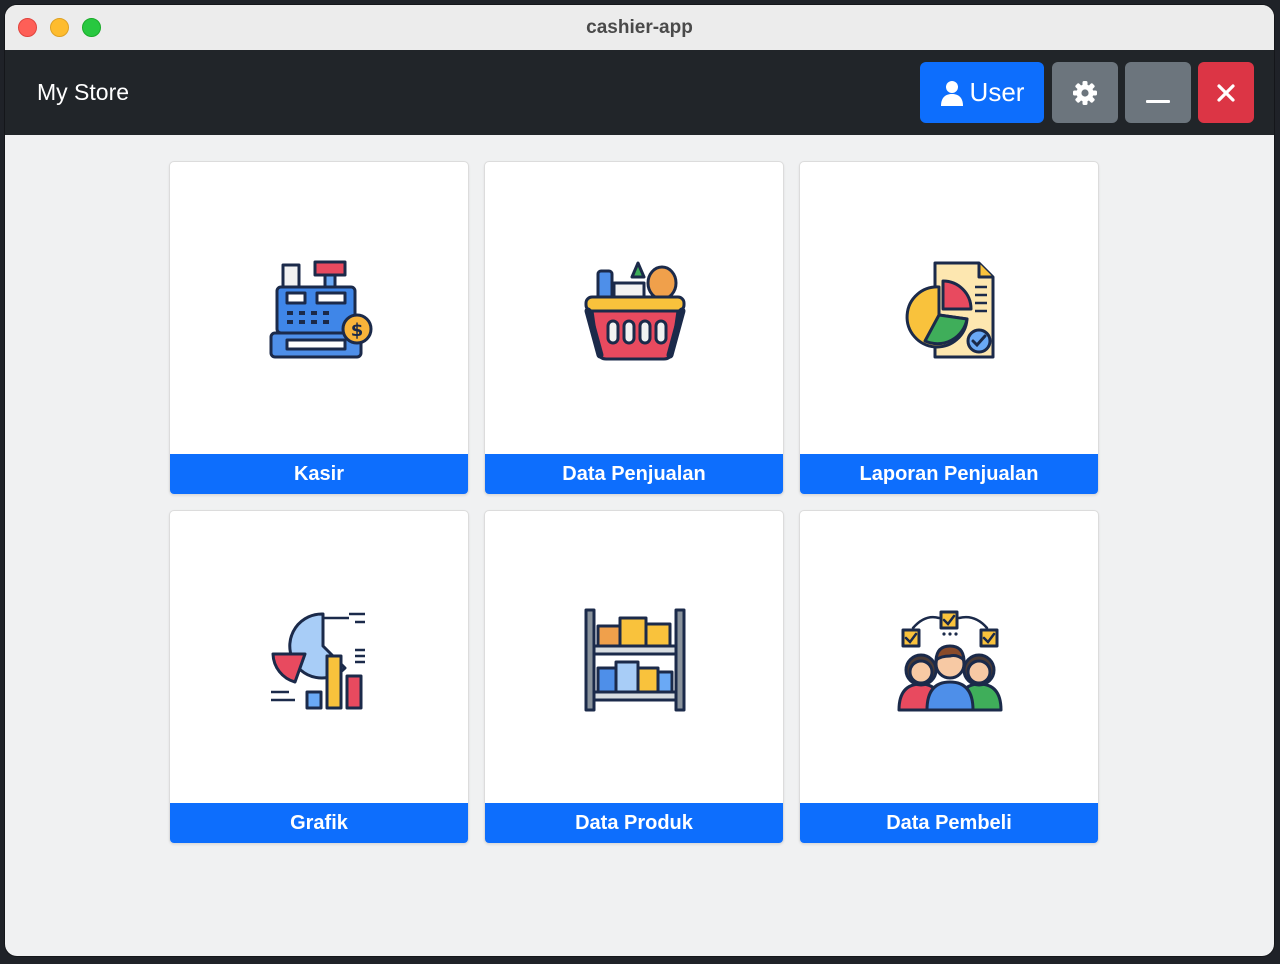  I want to click on menu-card-label: Grafik, so click(319, 823).